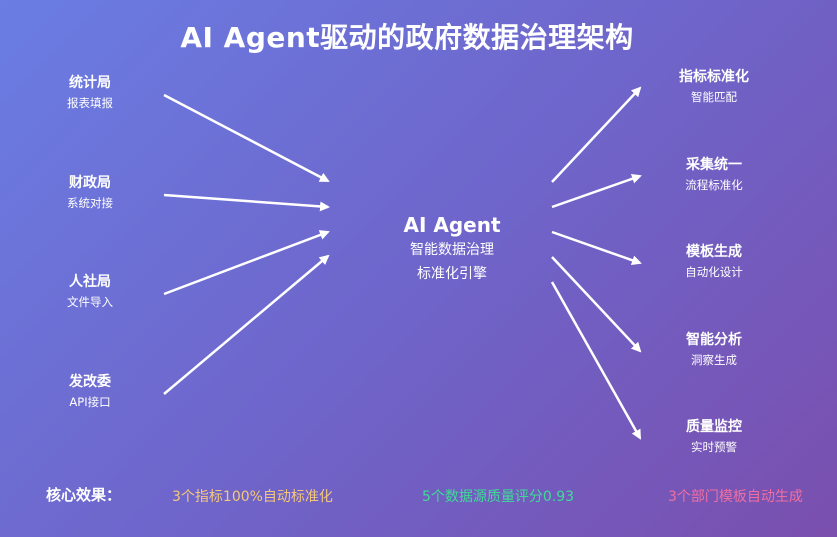  Describe the element at coordinates (90, 83) in the screenshot. I see `source-name: 统计局` at that location.